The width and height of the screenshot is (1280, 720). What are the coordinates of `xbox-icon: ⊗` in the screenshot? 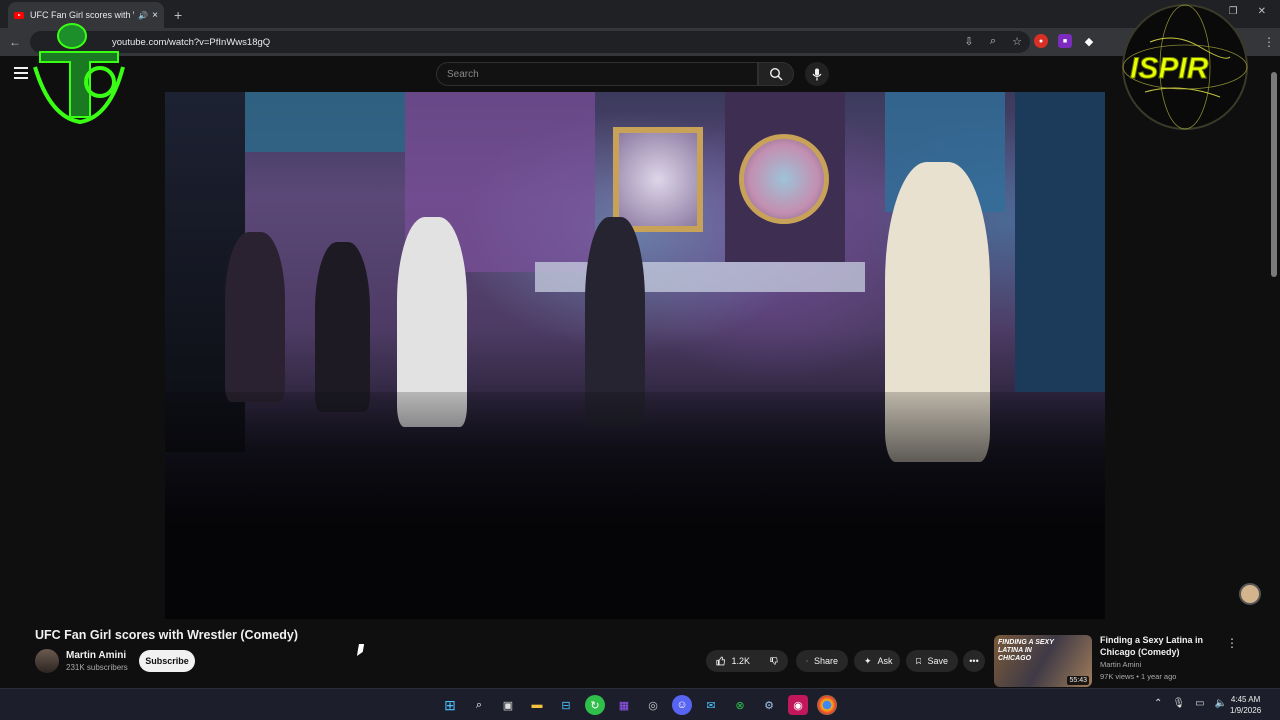 It's located at (740, 705).